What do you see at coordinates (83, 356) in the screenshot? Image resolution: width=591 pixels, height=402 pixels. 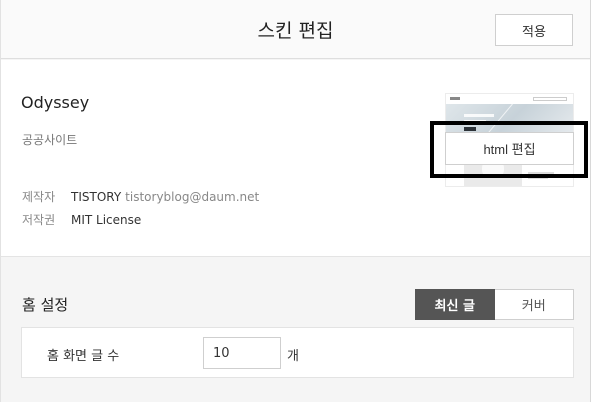 I see `post-count-label: 홈 화면 글 수` at bounding box center [83, 356].